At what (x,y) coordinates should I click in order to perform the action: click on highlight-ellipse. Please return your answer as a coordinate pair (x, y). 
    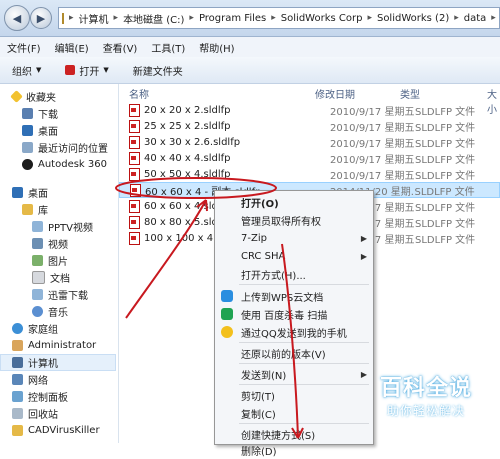
    Looking at the image, I should click on (196, 188).